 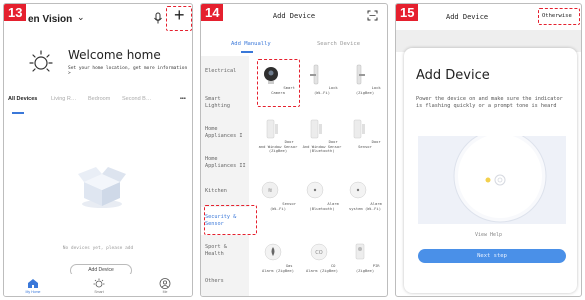 What do you see at coordinates (372, 15) in the screenshot?
I see `scan-icon` at bounding box center [372, 15].